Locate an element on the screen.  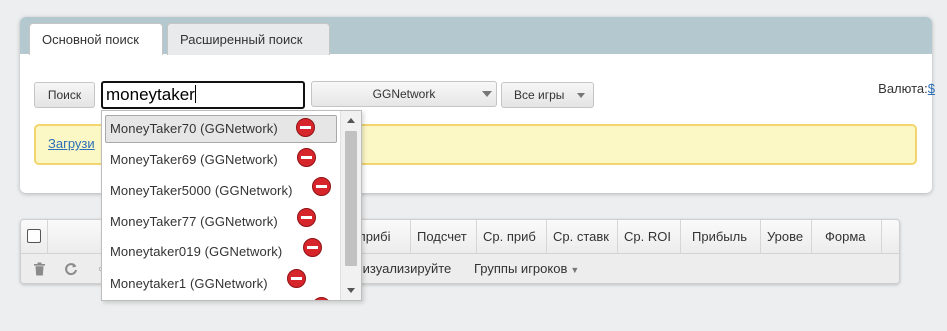
games-select-value: Все игры is located at coordinates (539, 95).